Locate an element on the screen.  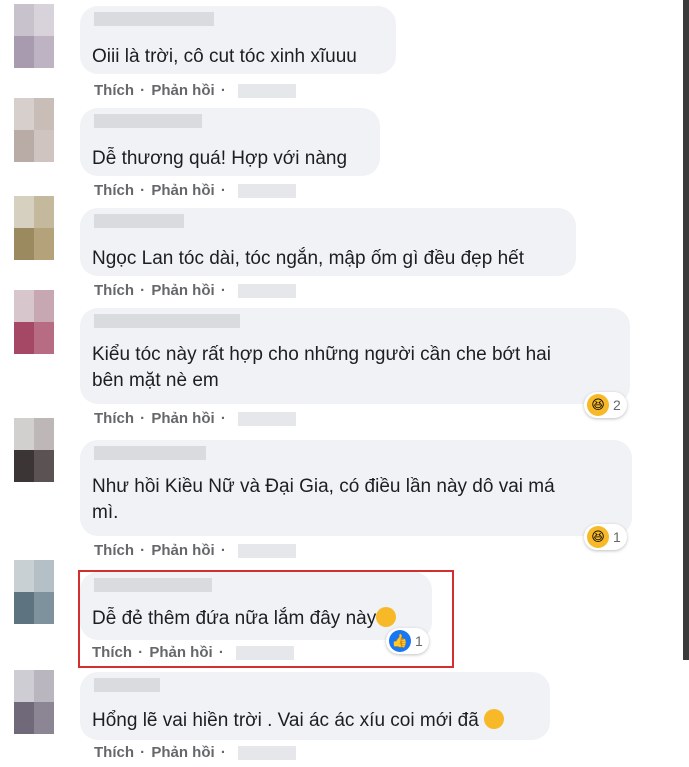
smiling-emoji-icon is located at coordinates (494, 718).